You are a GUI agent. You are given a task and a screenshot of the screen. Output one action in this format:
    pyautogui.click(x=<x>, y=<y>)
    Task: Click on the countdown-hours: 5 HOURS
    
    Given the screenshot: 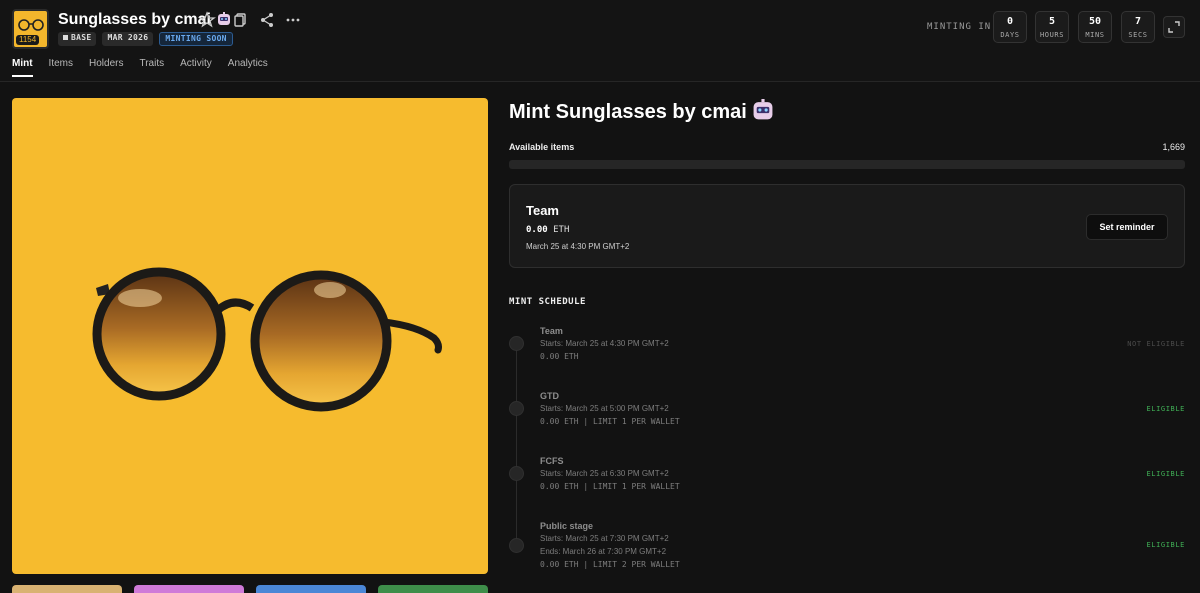 What is the action you would take?
    pyautogui.click(x=1052, y=27)
    